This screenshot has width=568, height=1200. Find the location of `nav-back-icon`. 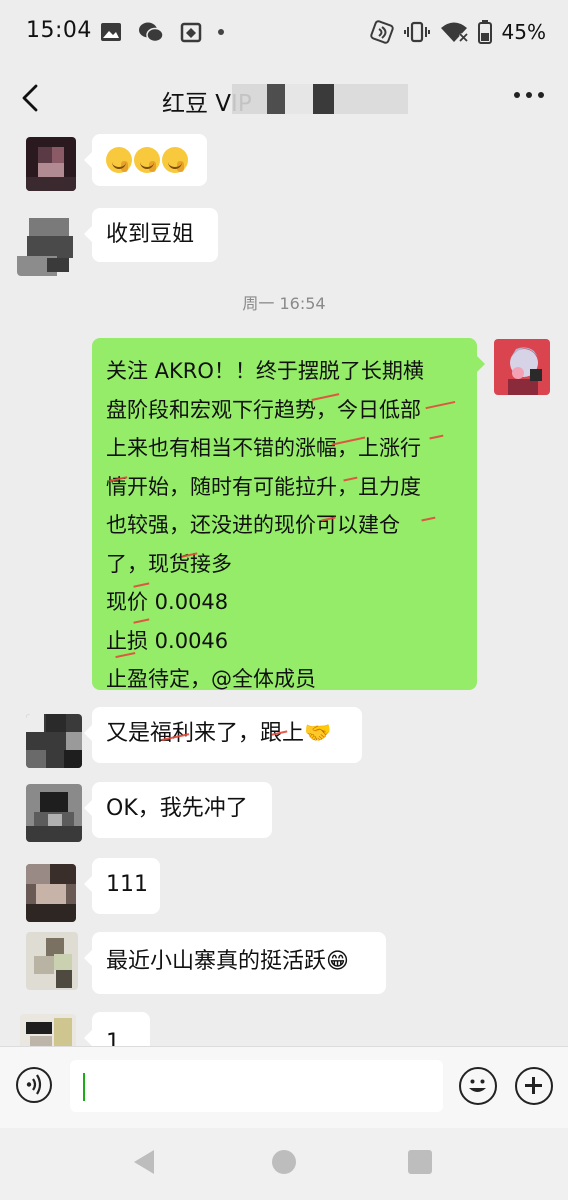

nav-back-icon is located at coordinates (144, 1162).